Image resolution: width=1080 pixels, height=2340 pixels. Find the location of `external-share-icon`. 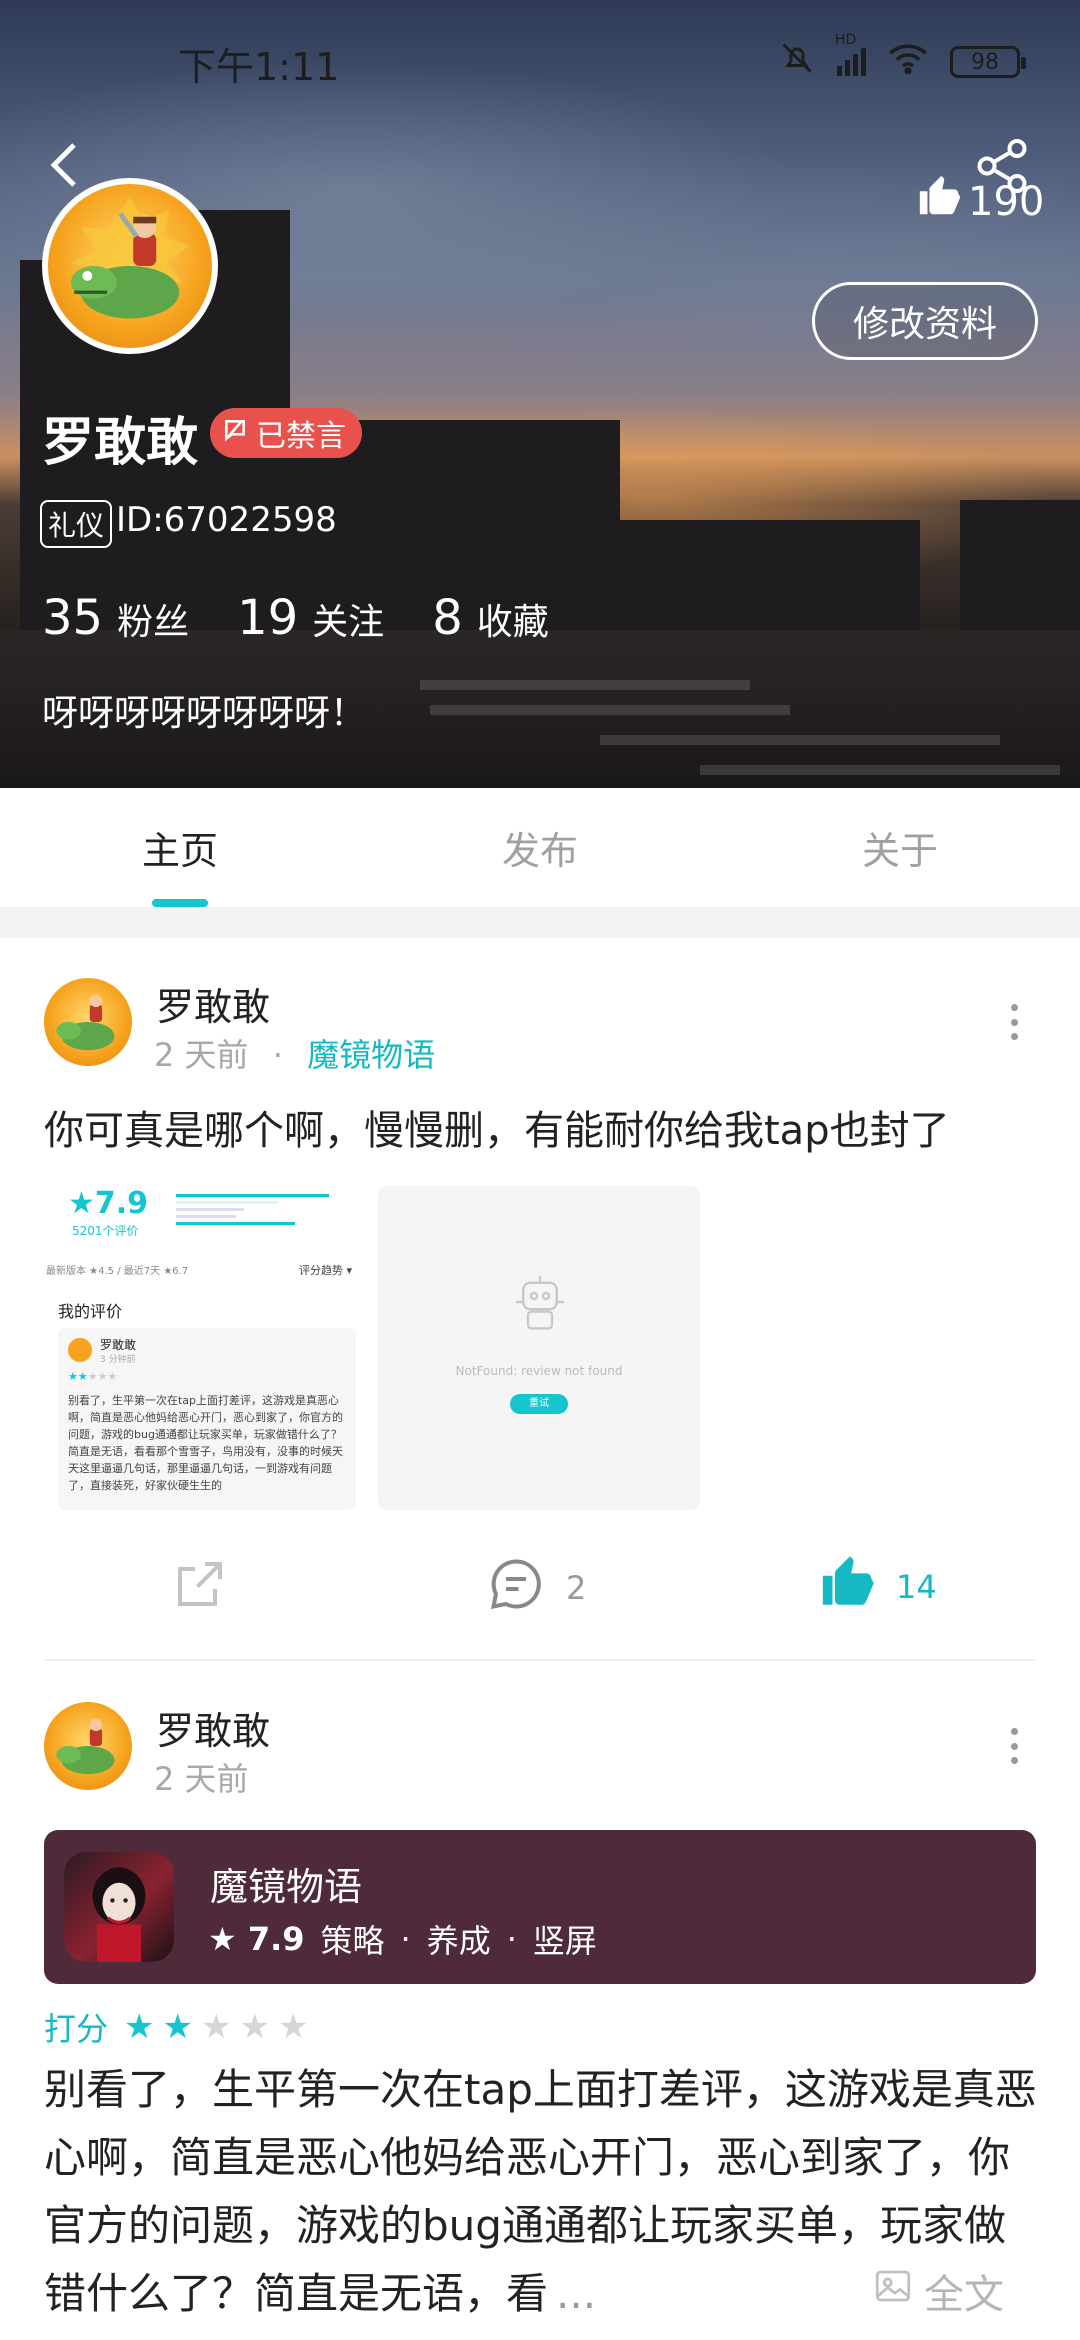

external-share-icon is located at coordinates (200, 1588).